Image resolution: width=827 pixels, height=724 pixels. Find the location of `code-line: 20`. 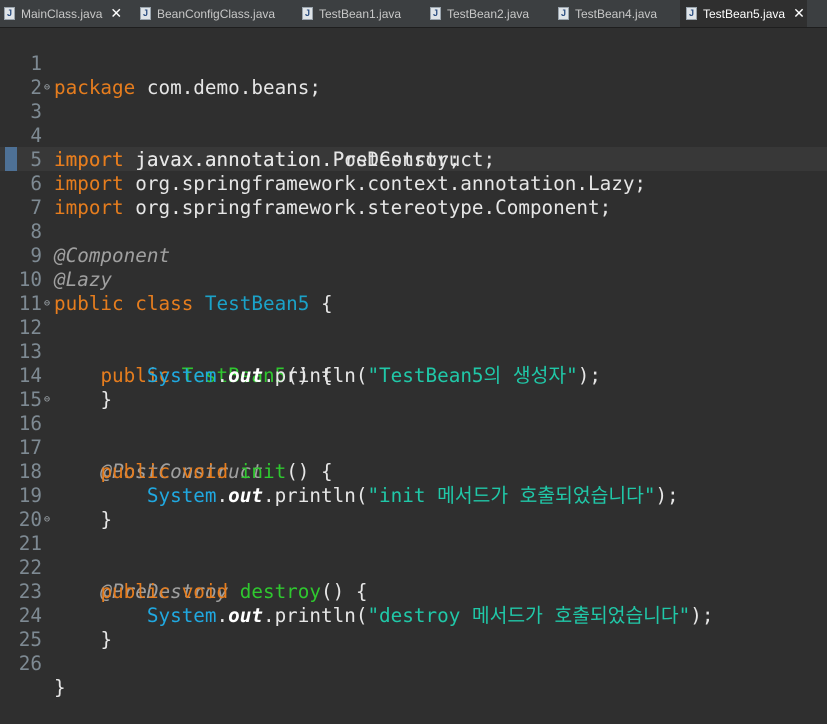

code-line: 20 is located at coordinates (413, 507).